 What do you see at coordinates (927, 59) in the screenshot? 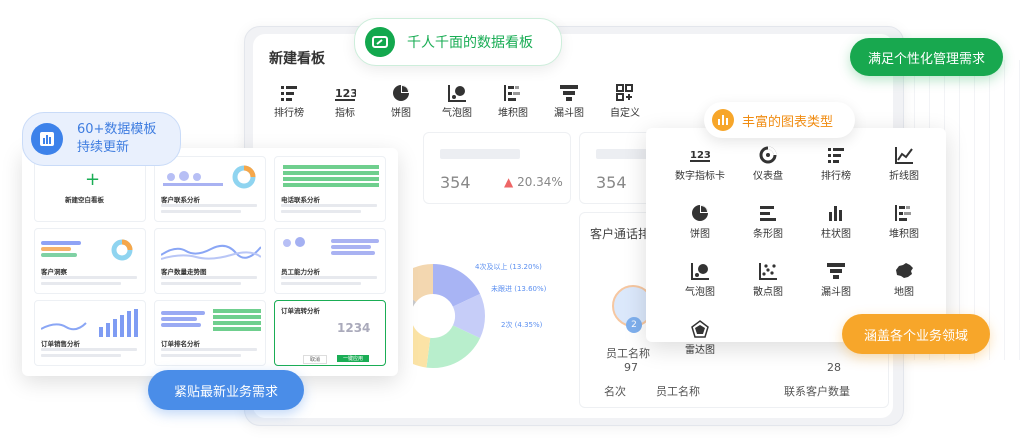
I see `callout-text: 满足个性化管理需求` at bounding box center [927, 59].